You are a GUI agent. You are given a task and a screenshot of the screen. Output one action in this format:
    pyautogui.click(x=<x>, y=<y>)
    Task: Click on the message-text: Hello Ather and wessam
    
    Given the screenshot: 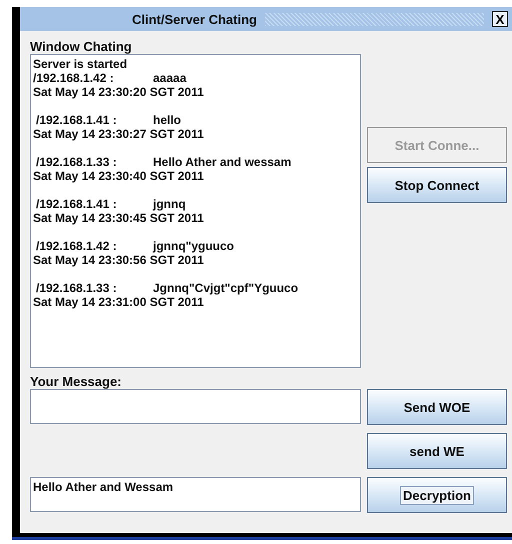 What is the action you would take?
    pyautogui.click(x=222, y=162)
    